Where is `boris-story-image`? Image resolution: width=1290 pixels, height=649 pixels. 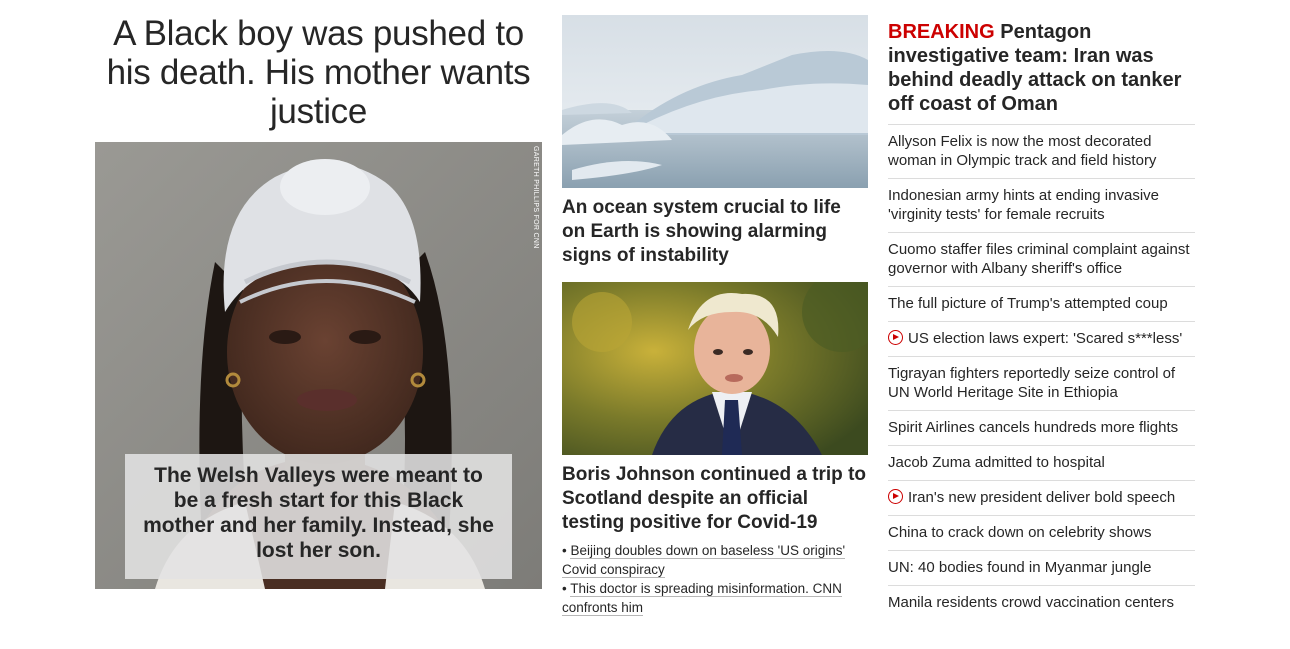 boris-story-image is located at coordinates (715, 368).